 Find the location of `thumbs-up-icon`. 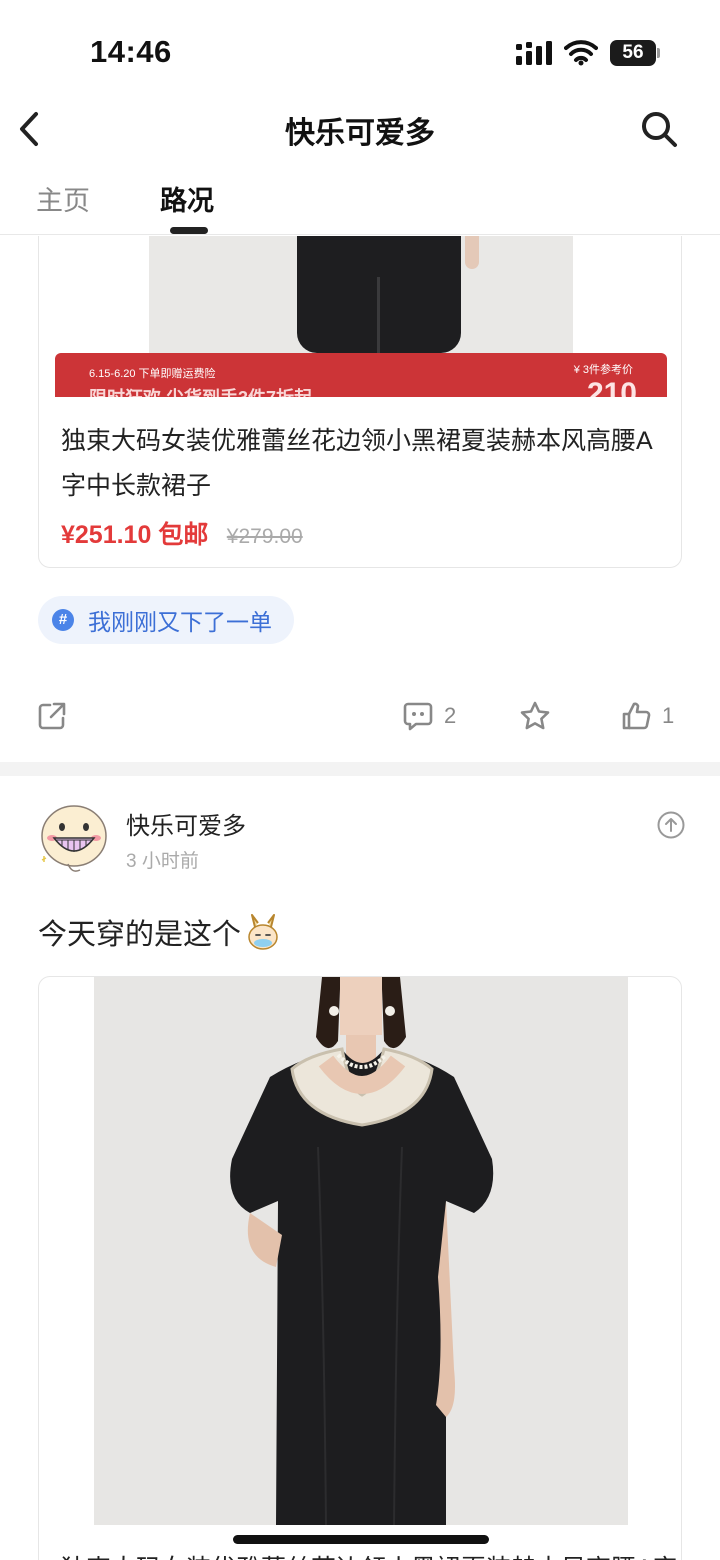

thumbs-up-icon is located at coordinates (636, 716).